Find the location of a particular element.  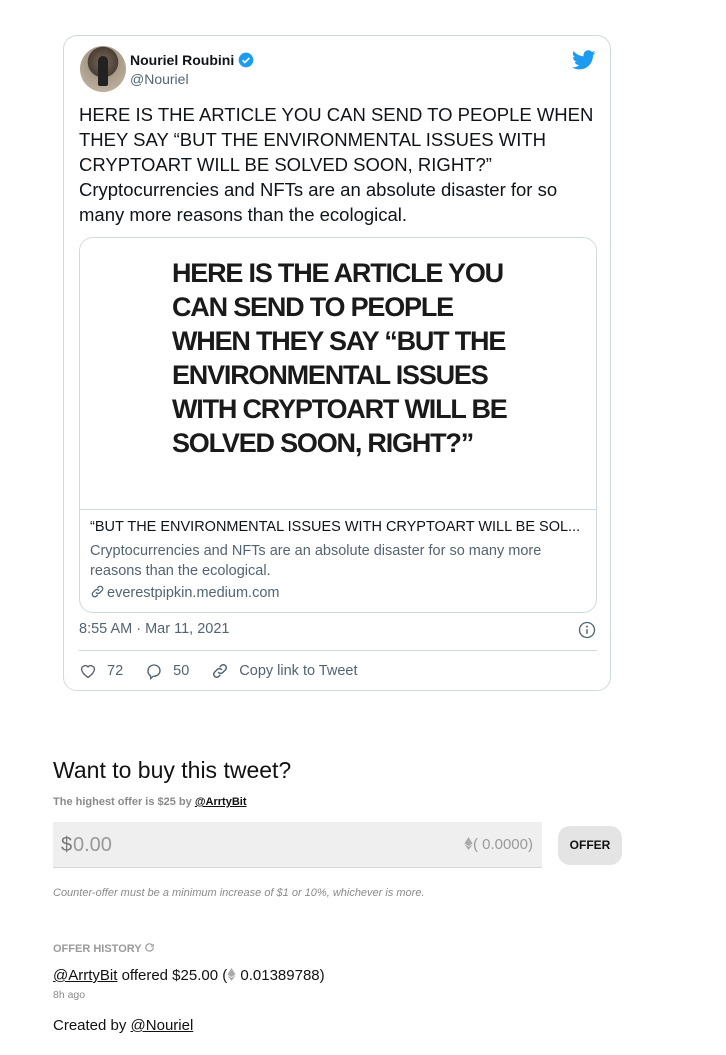

currency-symbol: $ is located at coordinates (67, 845).